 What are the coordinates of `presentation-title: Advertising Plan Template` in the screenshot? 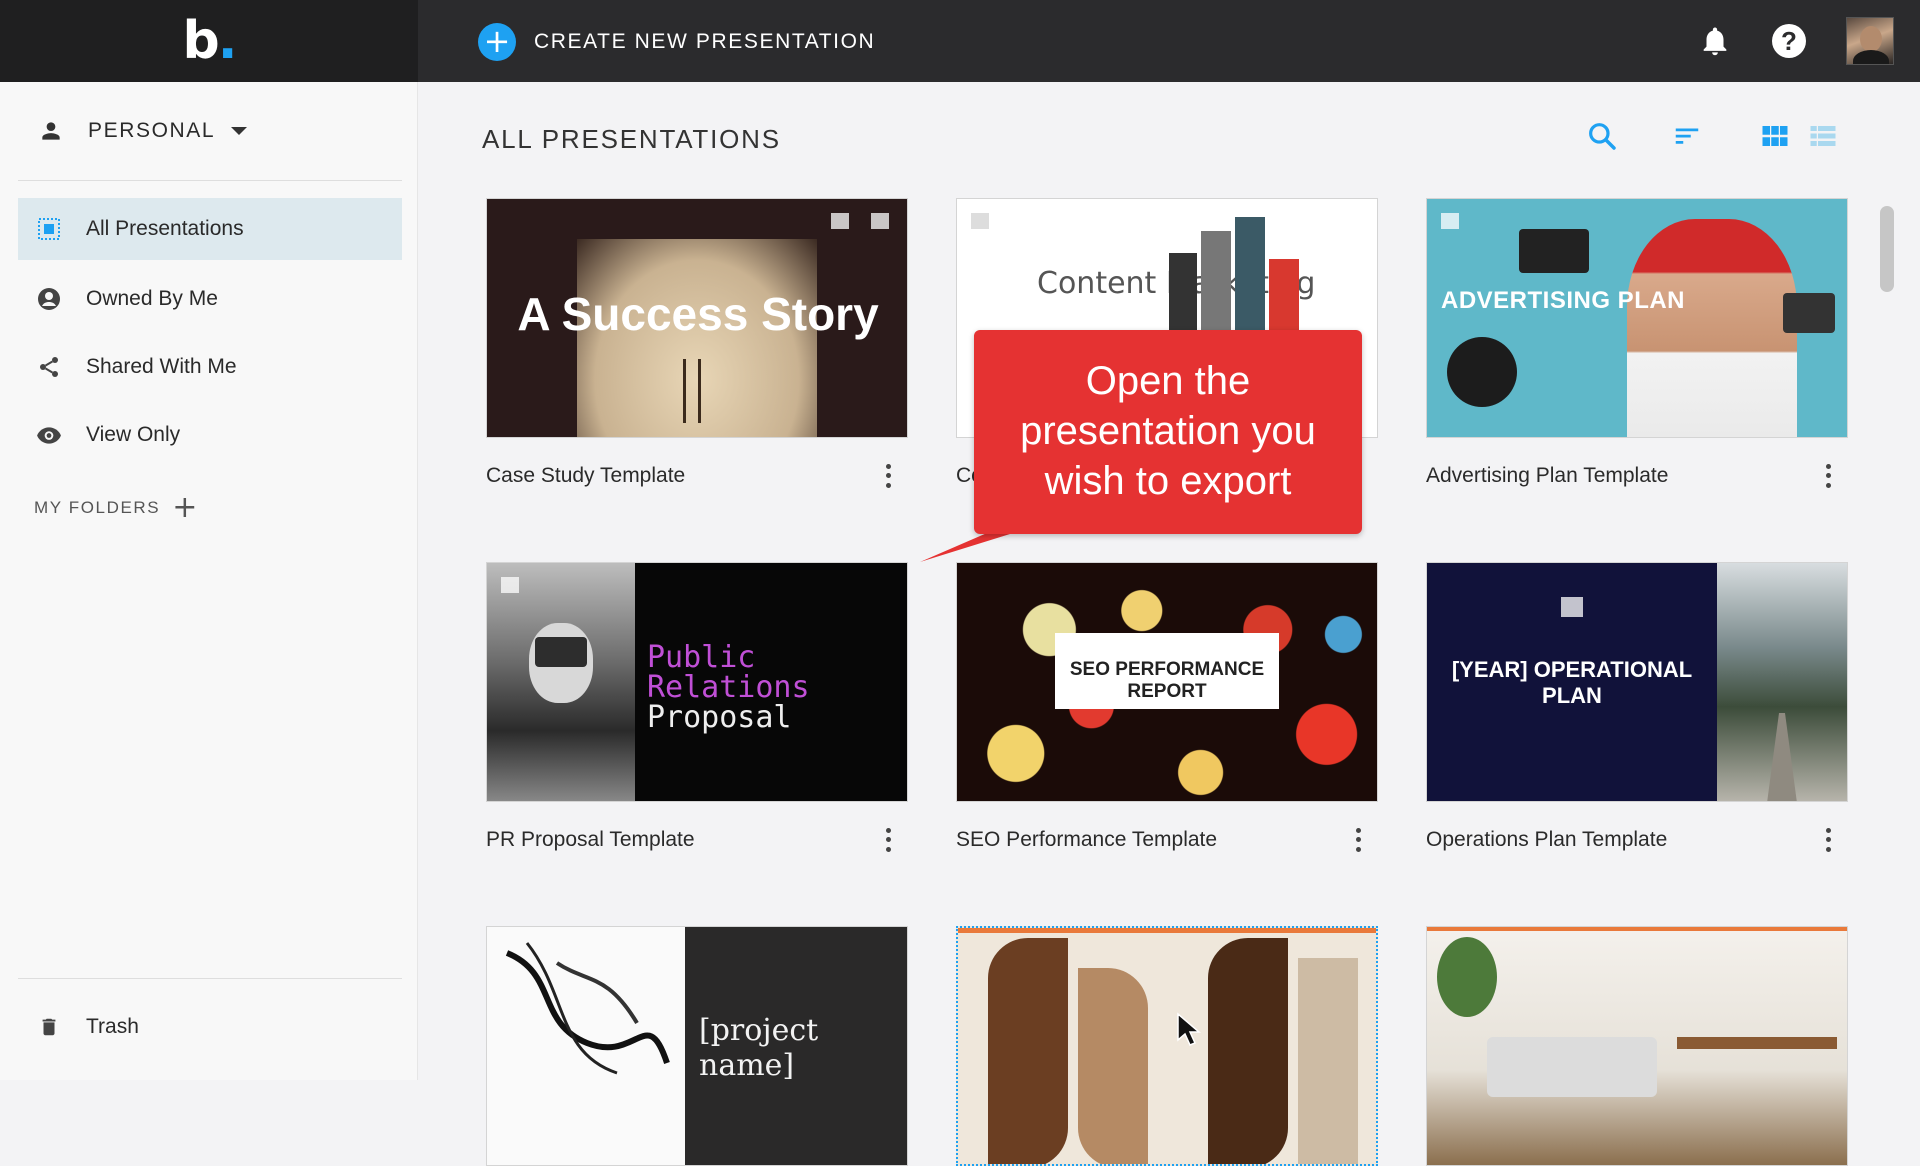 It's located at (1547, 476).